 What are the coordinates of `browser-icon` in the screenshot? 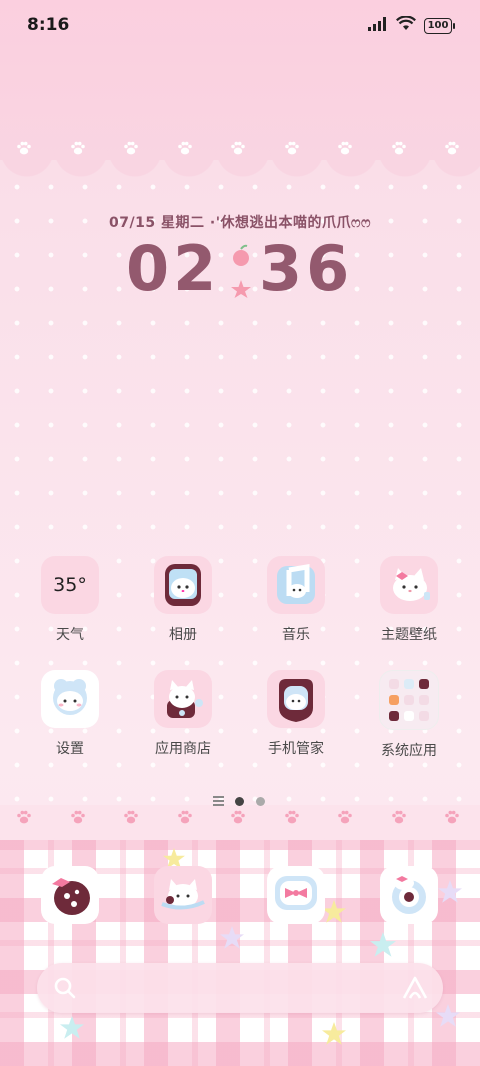 It's located at (409, 895).